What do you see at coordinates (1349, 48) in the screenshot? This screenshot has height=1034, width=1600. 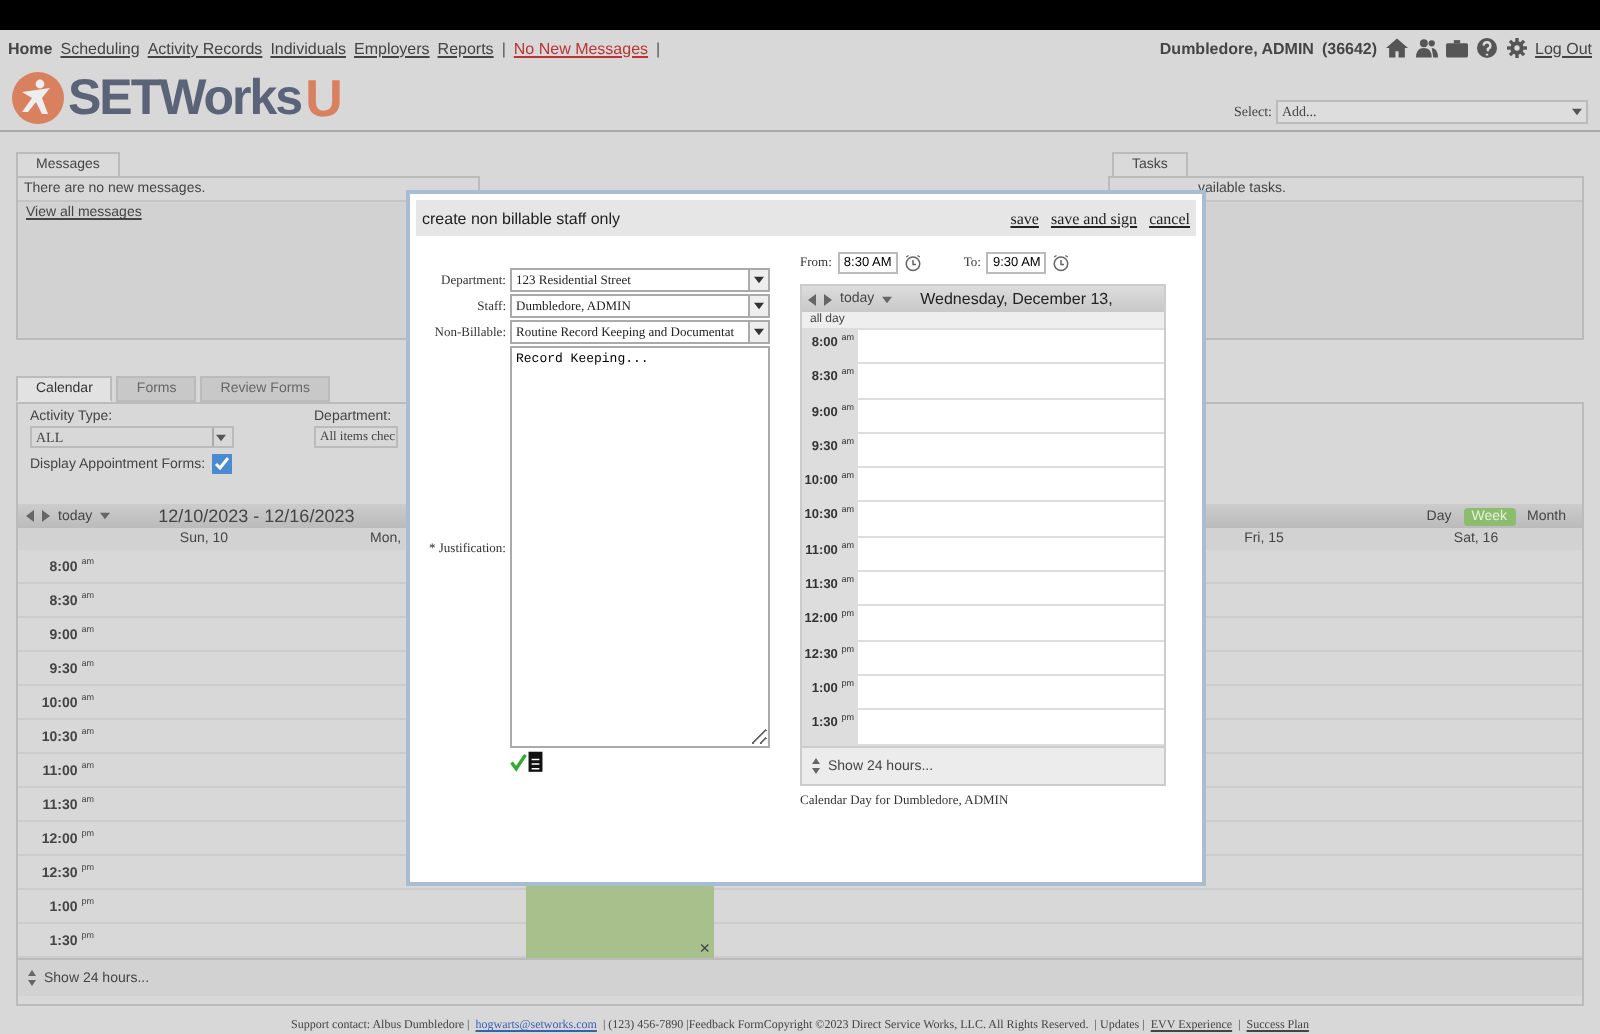 I see `user-id: (36642)` at bounding box center [1349, 48].